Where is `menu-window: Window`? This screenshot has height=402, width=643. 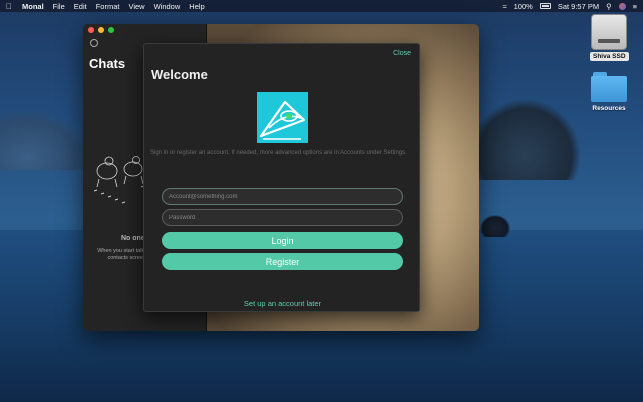
menu-window: Window is located at coordinates (167, 6).